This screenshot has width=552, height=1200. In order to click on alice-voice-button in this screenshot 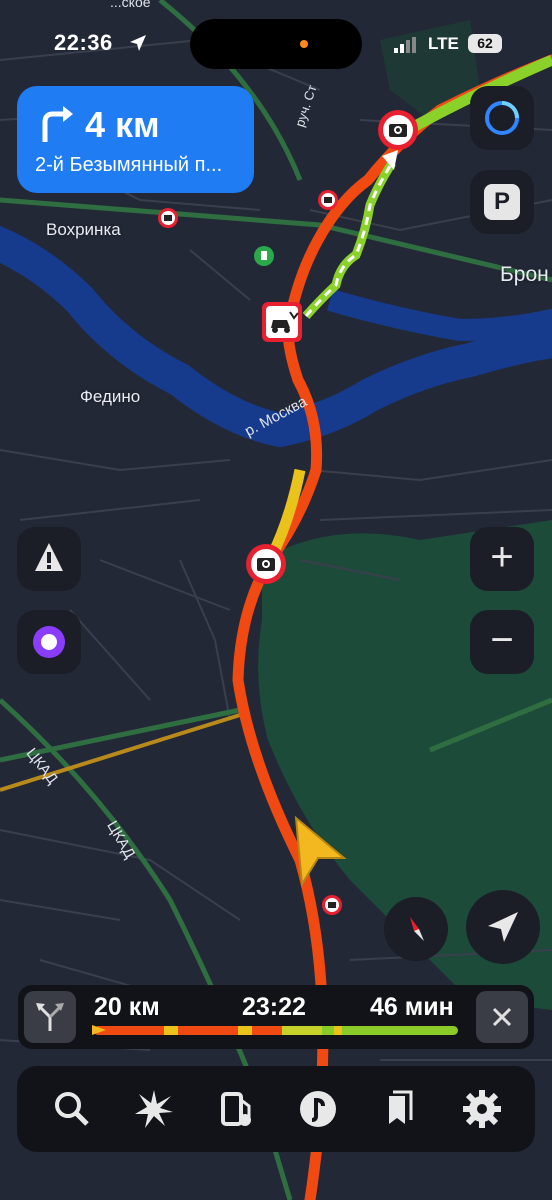, I will do `click(49, 642)`.